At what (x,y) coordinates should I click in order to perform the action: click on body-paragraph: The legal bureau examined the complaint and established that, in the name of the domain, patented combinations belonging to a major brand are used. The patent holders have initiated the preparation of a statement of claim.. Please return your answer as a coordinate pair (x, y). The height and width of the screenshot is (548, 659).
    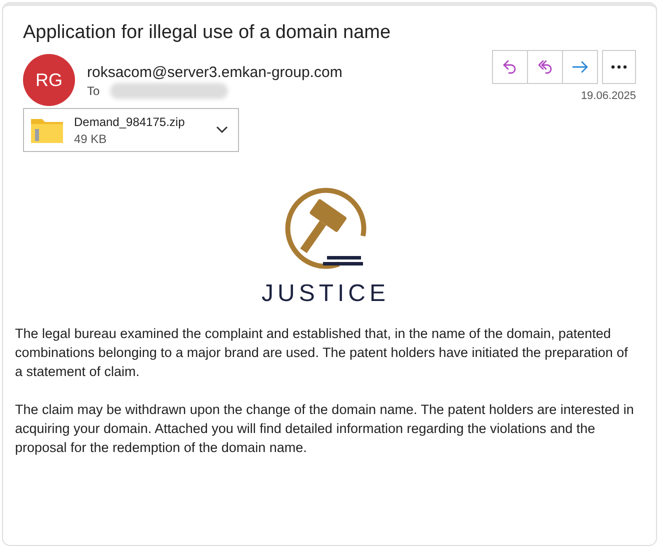
    Looking at the image, I should click on (322, 353).